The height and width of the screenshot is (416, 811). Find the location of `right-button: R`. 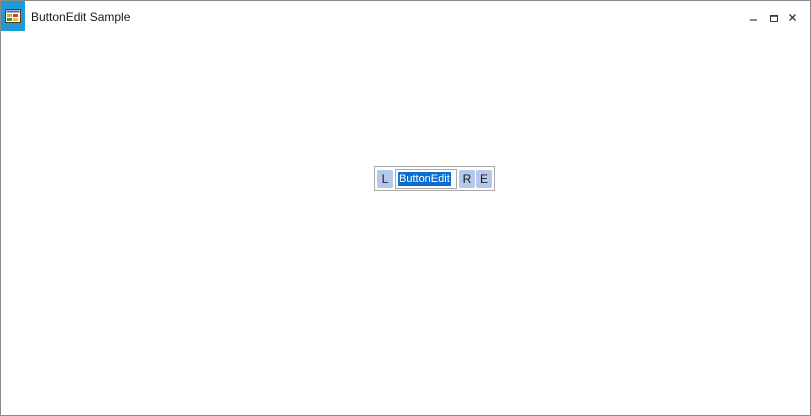

right-button: R is located at coordinates (467, 179).